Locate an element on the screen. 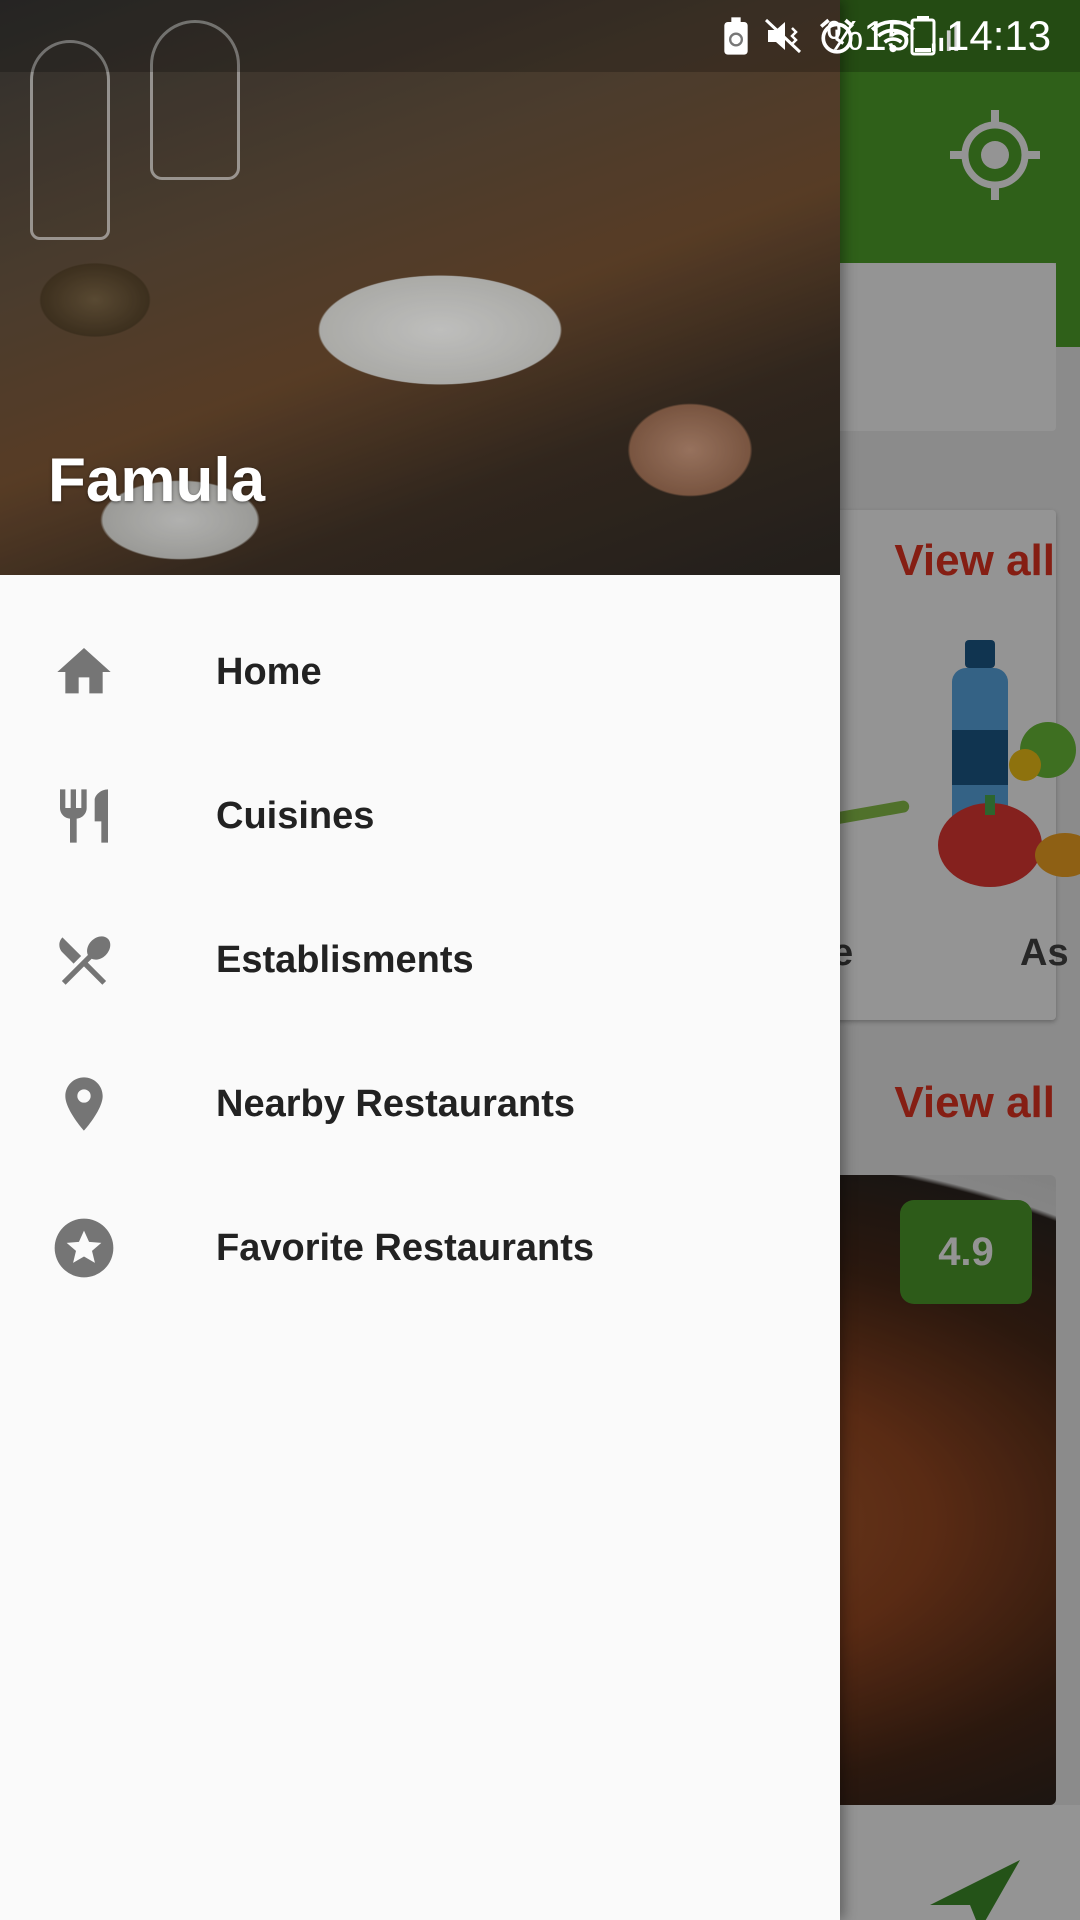 Image resolution: width=1080 pixels, height=1920 pixels. menu-item-label: Nearby Restaurants is located at coordinates (396, 1103).